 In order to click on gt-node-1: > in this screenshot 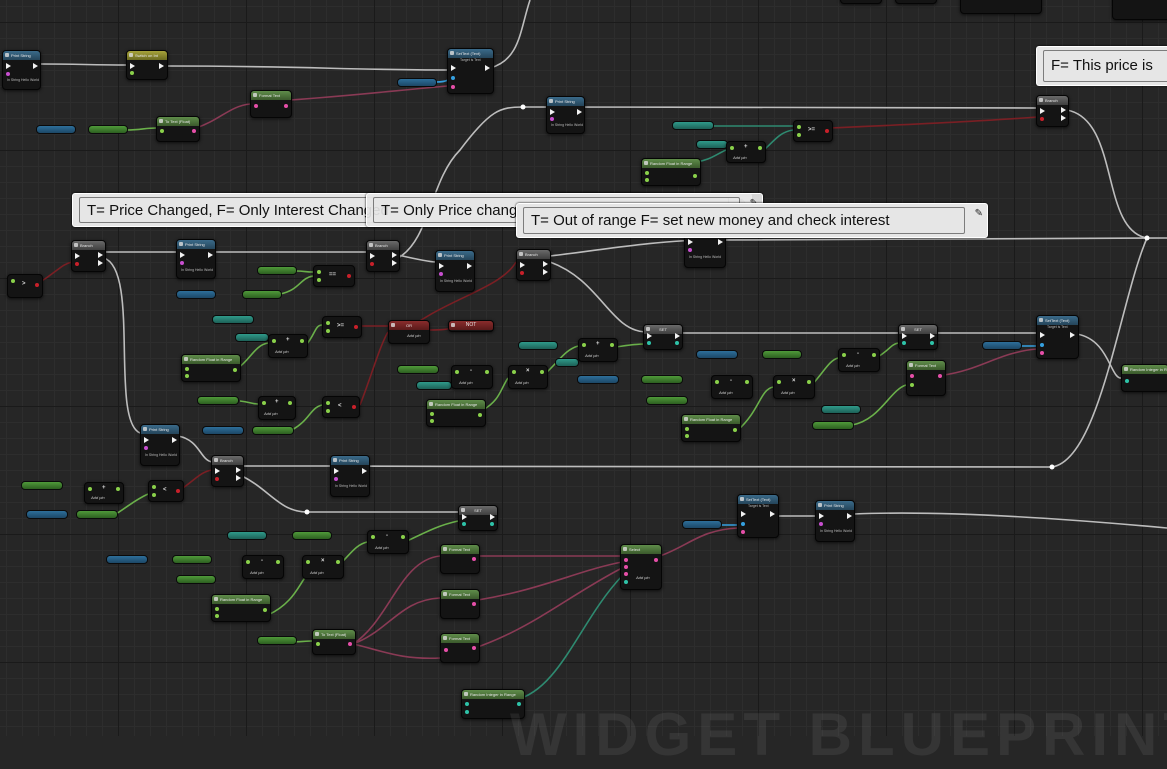, I will do `click(25, 286)`.